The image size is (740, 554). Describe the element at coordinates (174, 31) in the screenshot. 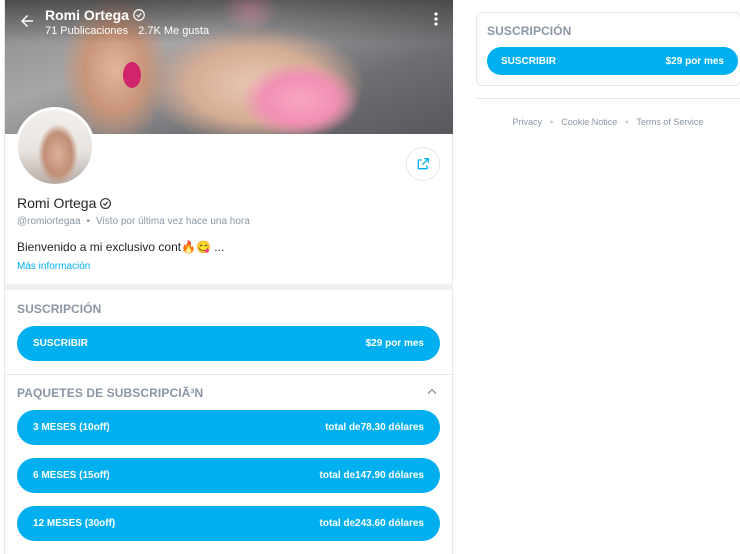

I see `likes-count: 2.7K Me gusta` at that location.